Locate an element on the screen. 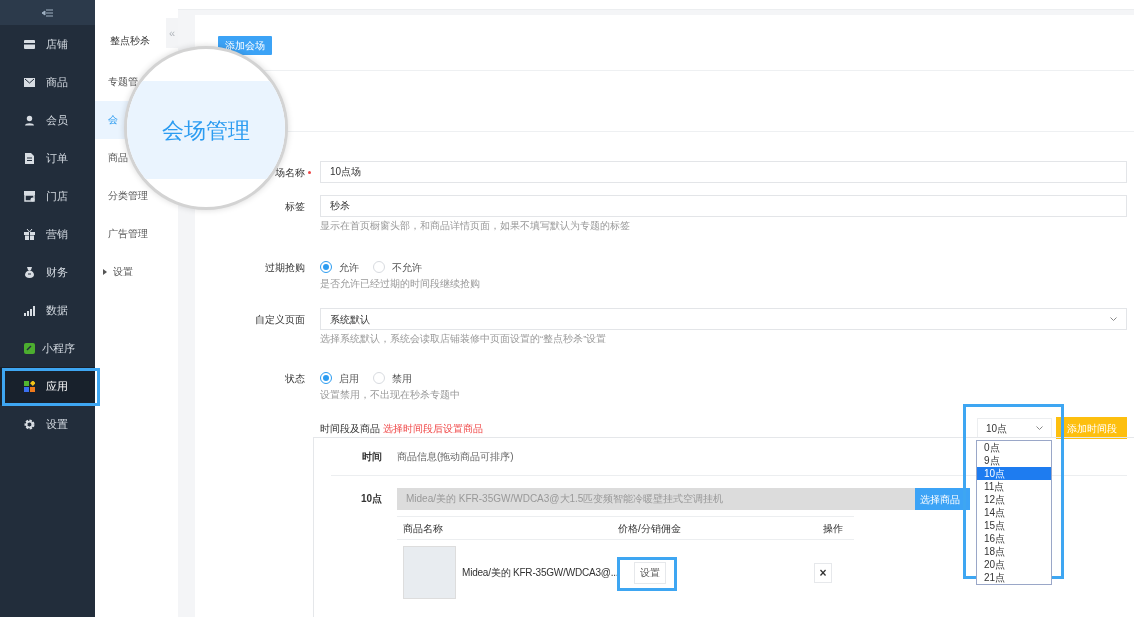  hint-text: 设置禁用，不出现在秒杀专题中 is located at coordinates (390, 395).